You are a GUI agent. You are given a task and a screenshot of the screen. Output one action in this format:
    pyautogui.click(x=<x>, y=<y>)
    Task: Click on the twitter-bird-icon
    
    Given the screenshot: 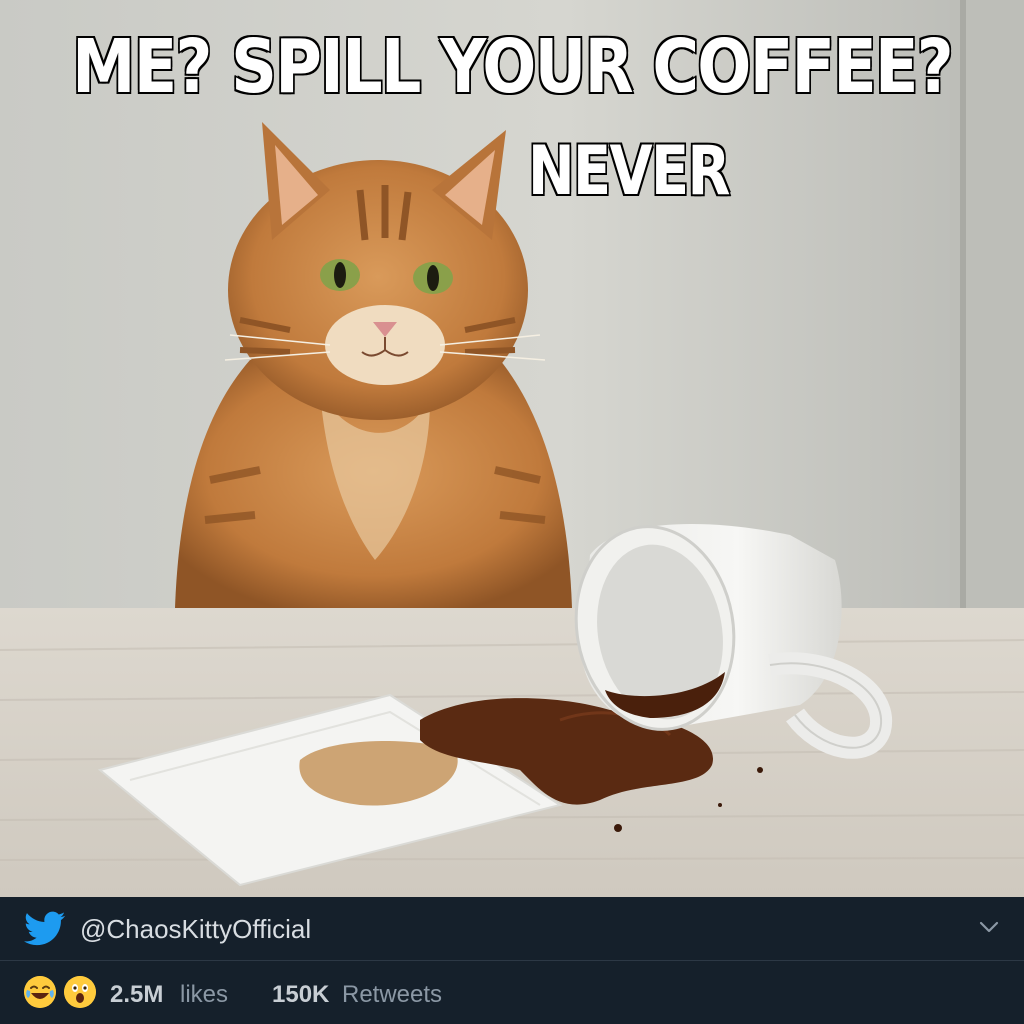 What is the action you would take?
    pyautogui.click(x=45, y=928)
    